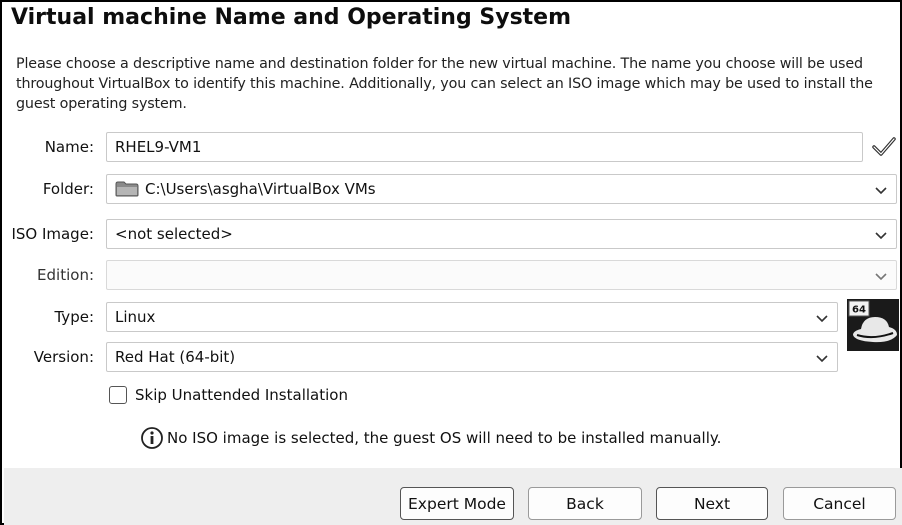  Describe the element at coordinates (135, 317) in the screenshot. I see `type-value: Linux` at that location.